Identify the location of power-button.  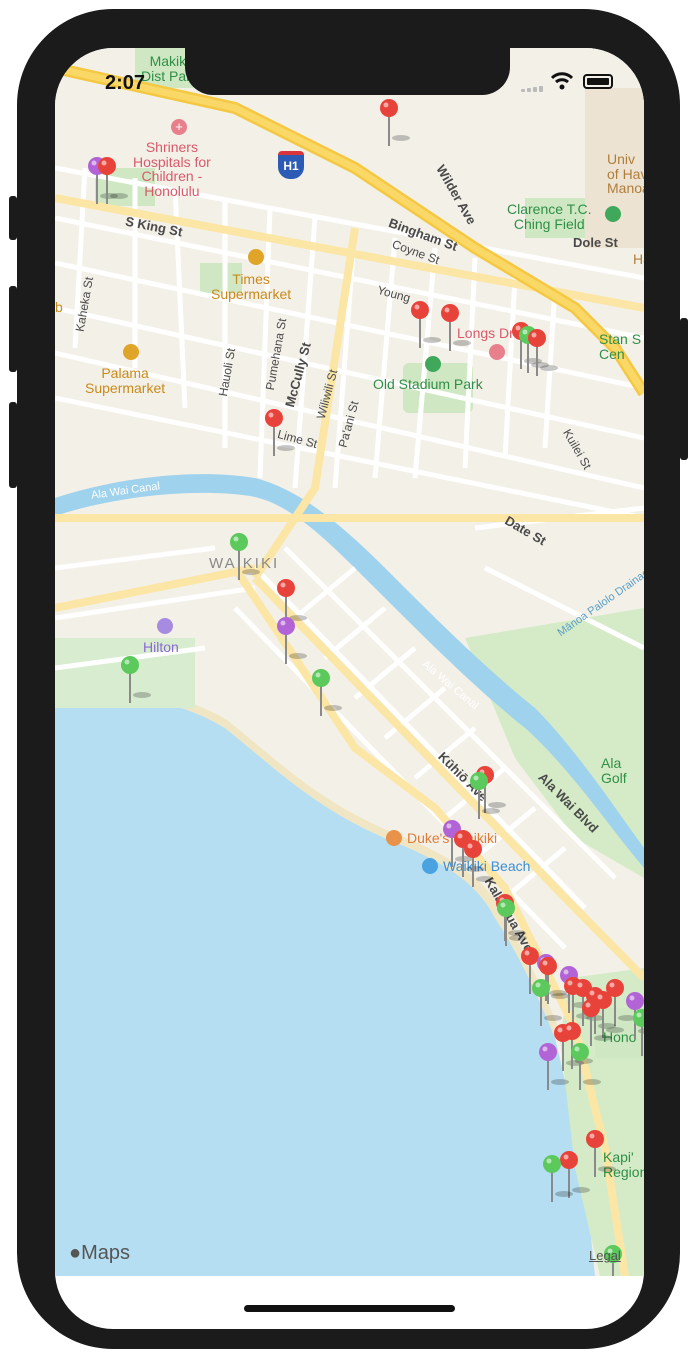
(684, 389).